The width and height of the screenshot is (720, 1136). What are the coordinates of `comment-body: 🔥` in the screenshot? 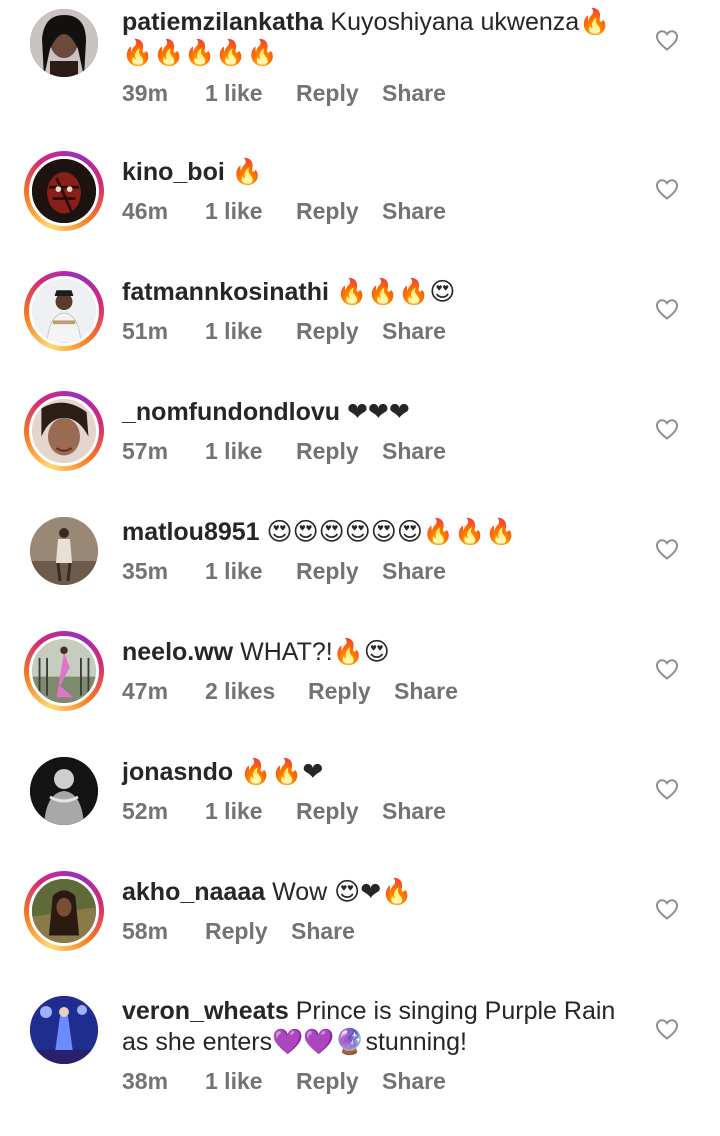 It's located at (247, 172).